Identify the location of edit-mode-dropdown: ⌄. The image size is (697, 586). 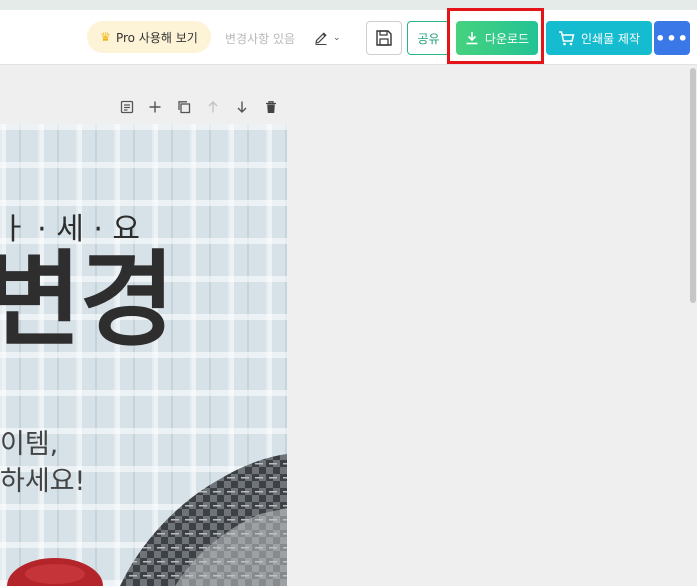
(333, 38).